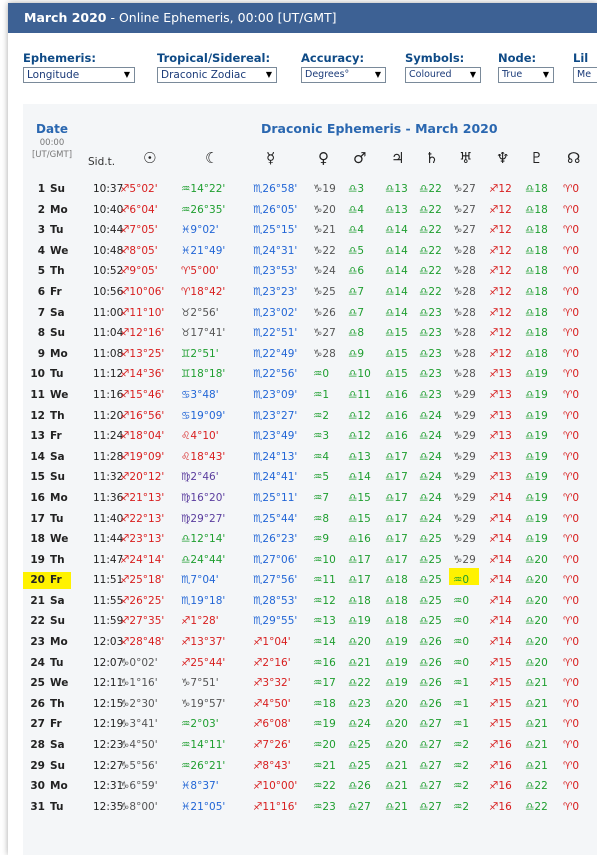 The image size is (597, 855). What do you see at coordinates (356, 209) in the screenshot?
I see `mar-position: ♎4` at bounding box center [356, 209].